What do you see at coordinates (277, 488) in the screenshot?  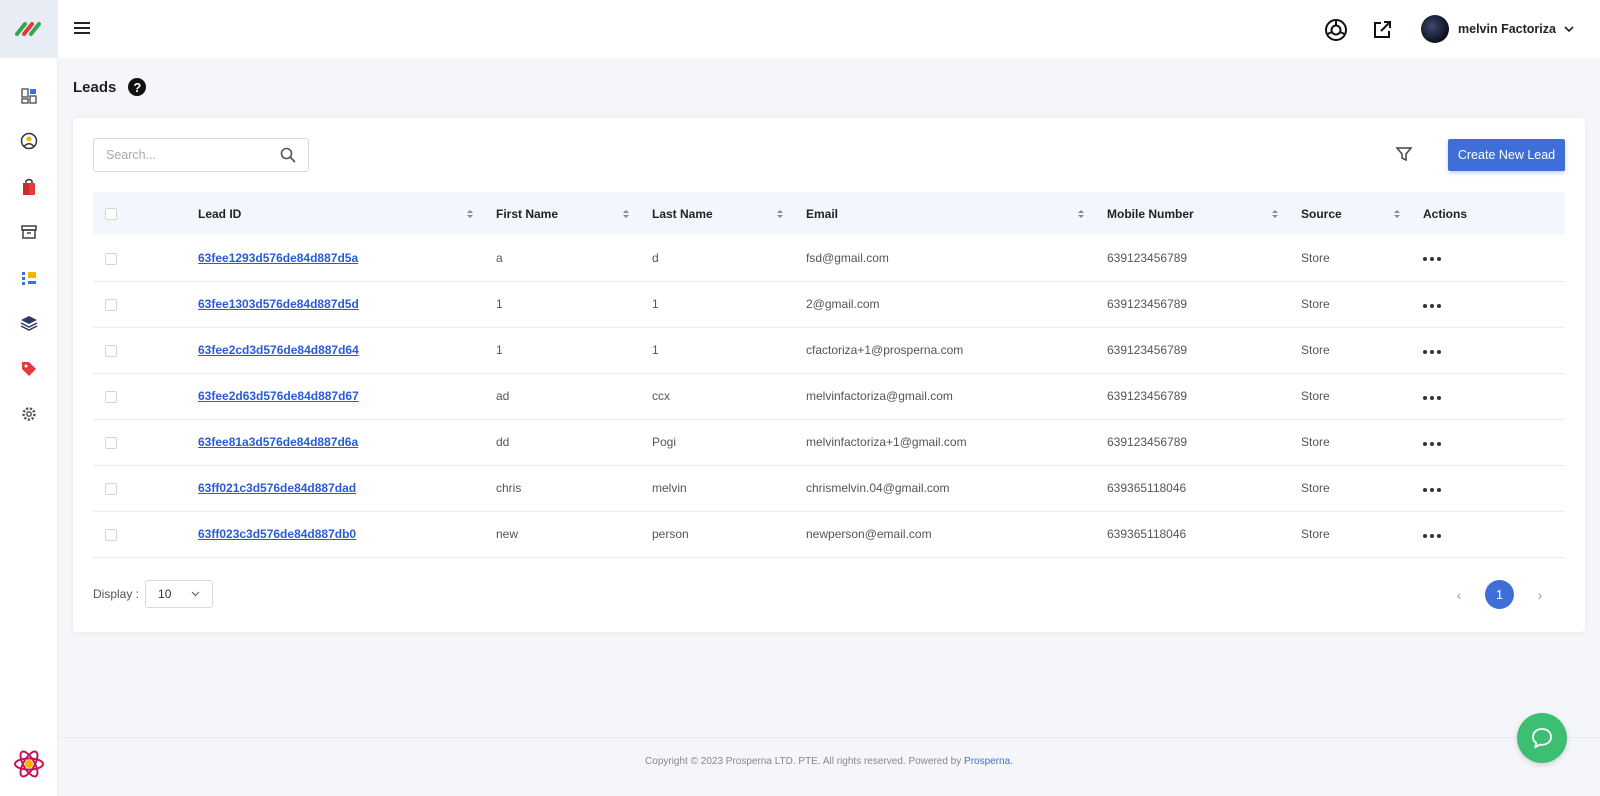 I see `lead-id-link: 63ff021c3d576de84d887dad` at bounding box center [277, 488].